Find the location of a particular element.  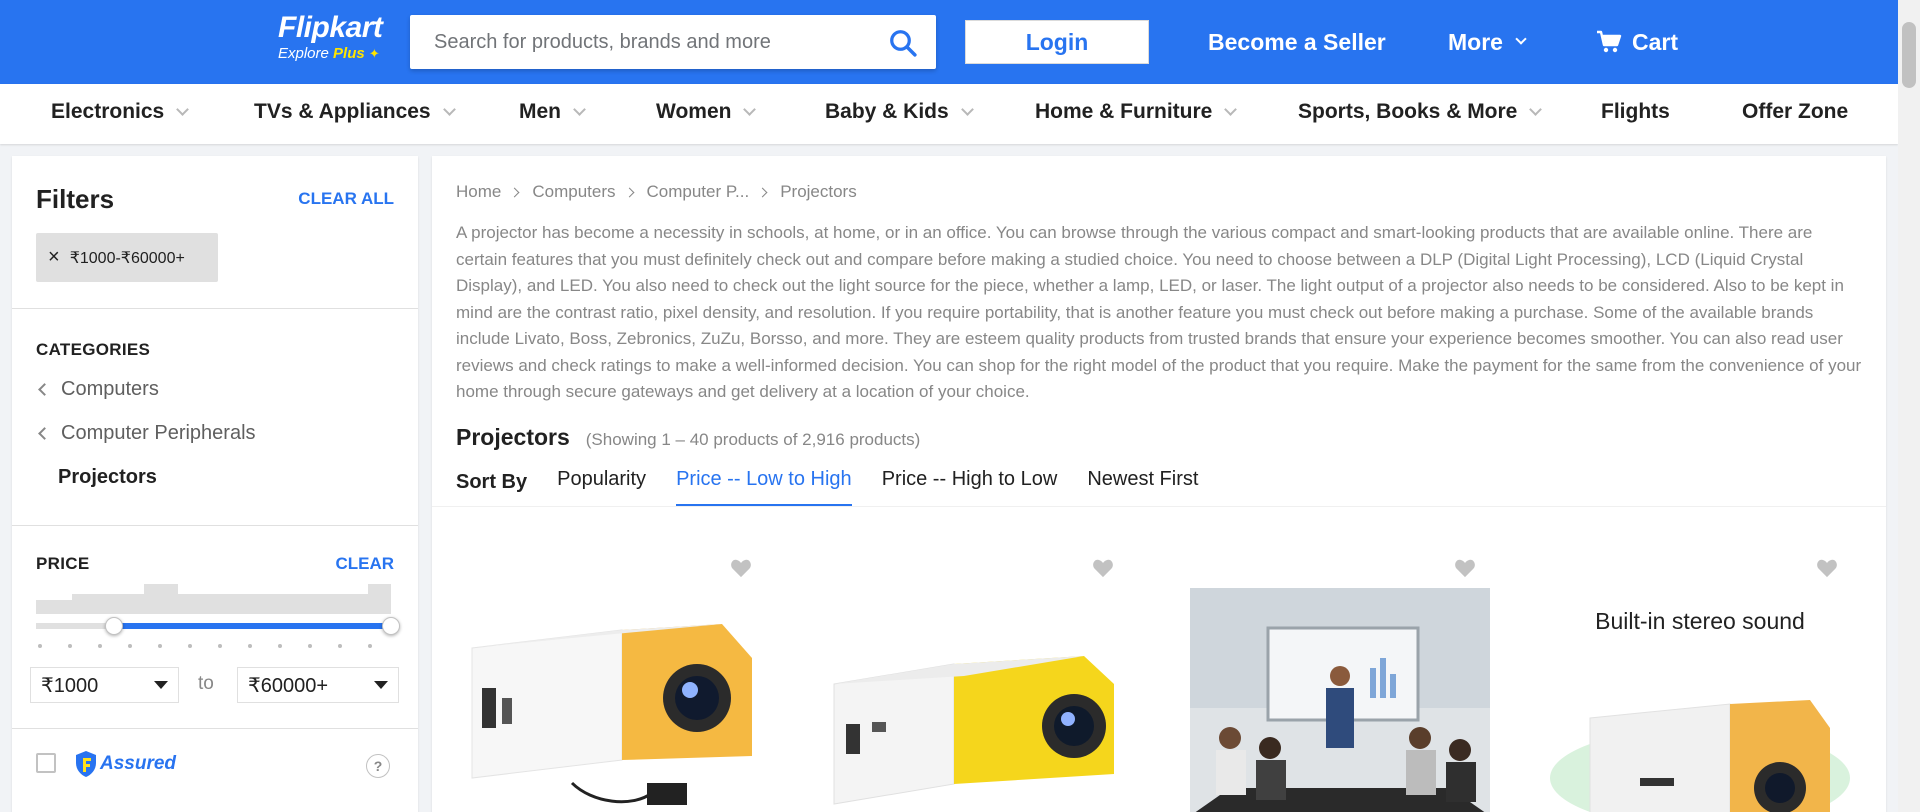

logo-tagline-explore: Explore is located at coordinates (303, 53).